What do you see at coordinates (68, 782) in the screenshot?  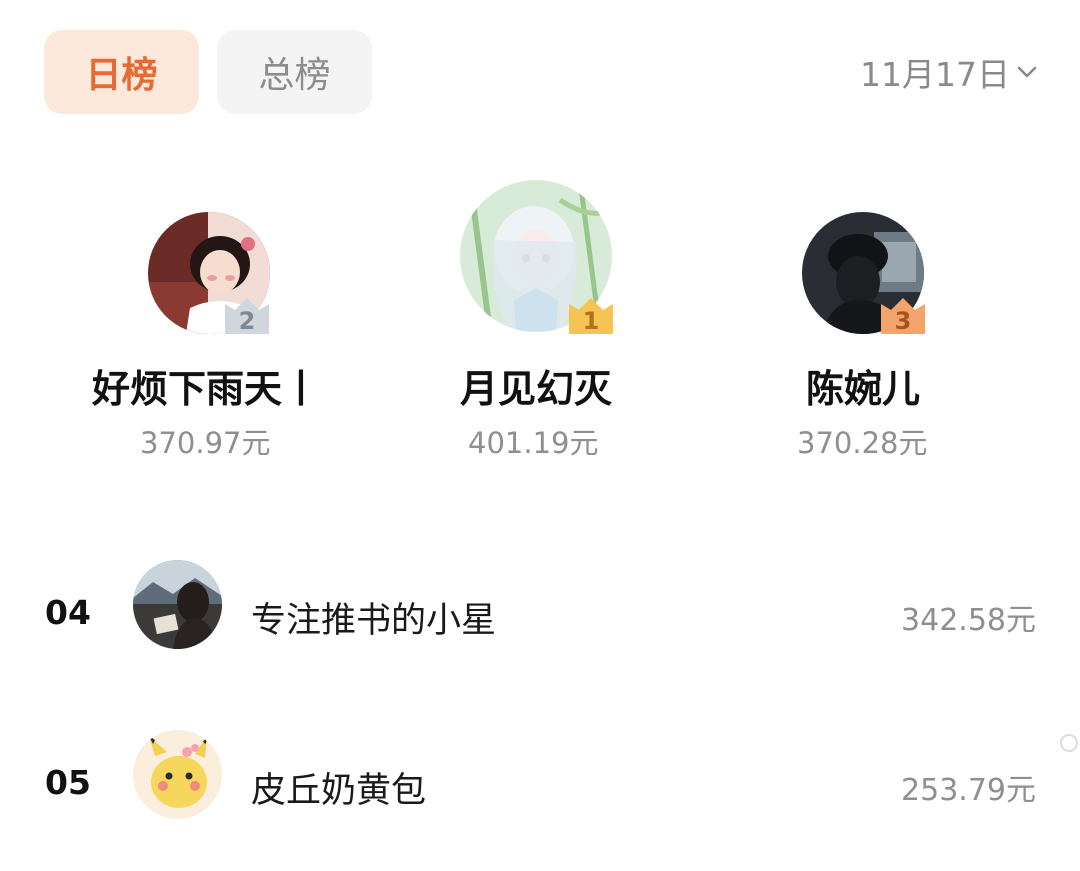 I see `rank-number: 05` at bounding box center [68, 782].